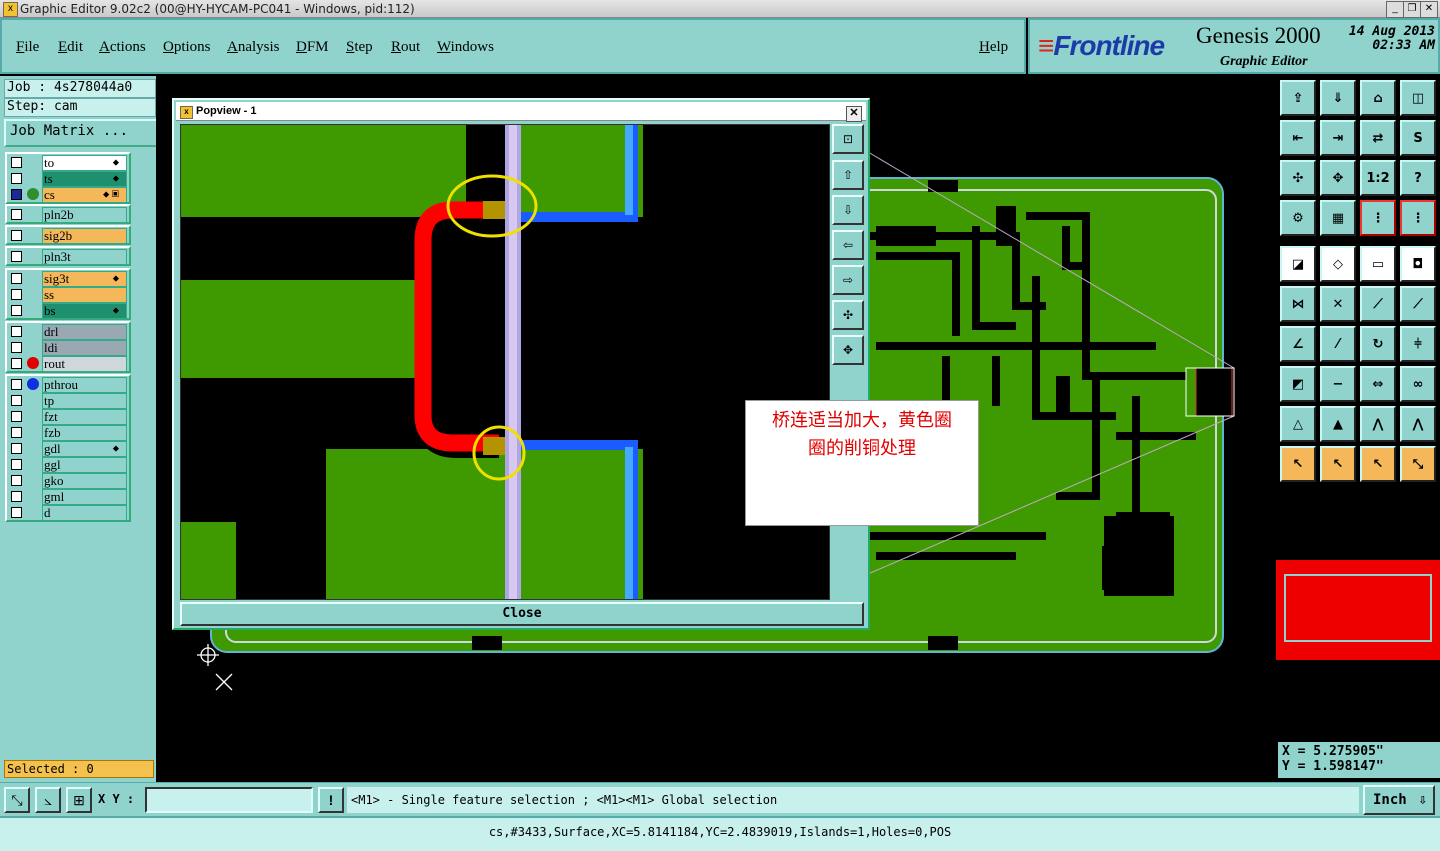 This screenshot has height=851, width=1440. Describe the element at coordinates (1358, 608) in the screenshot. I see `overview-frame` at that location.